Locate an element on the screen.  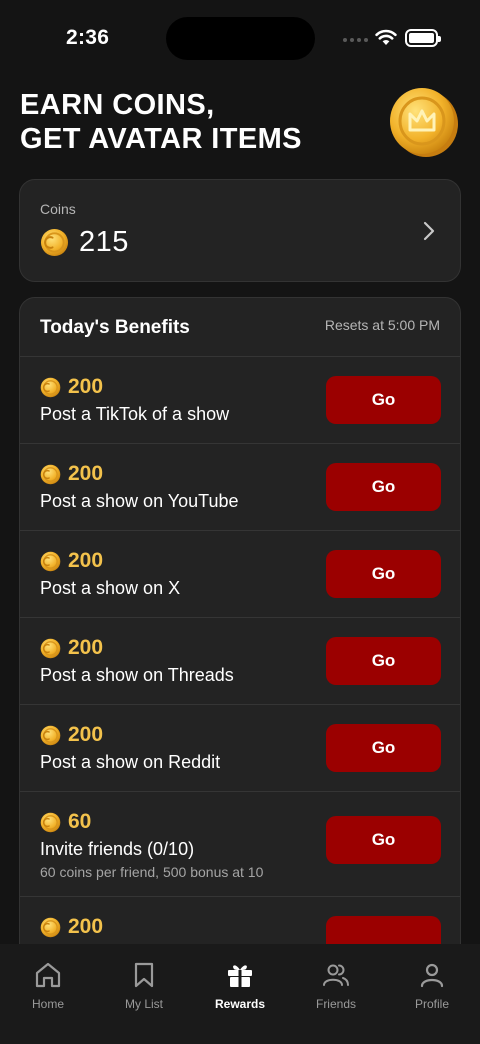
task-subtitle: 60 coins per friend, 500 bonus at 10 is located at coordinates (152, 872).